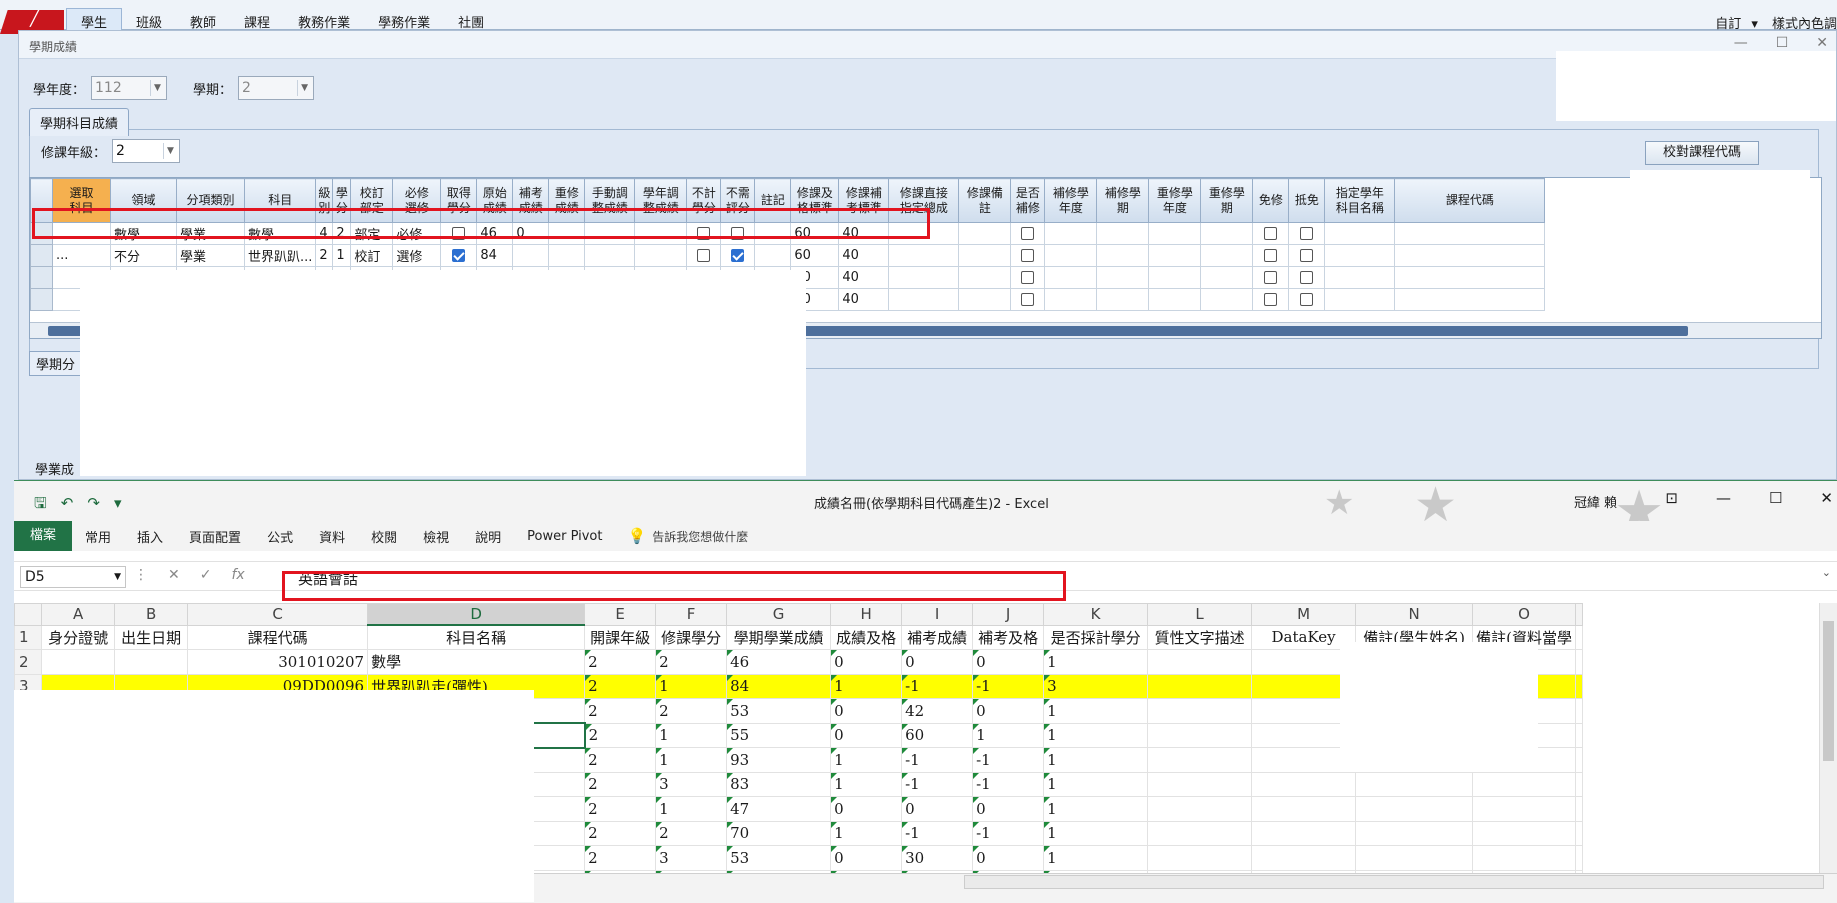 This screenshot has width=1837, height=903. I want to click on year-dropdown: 112 ▼, so click(129, 88).